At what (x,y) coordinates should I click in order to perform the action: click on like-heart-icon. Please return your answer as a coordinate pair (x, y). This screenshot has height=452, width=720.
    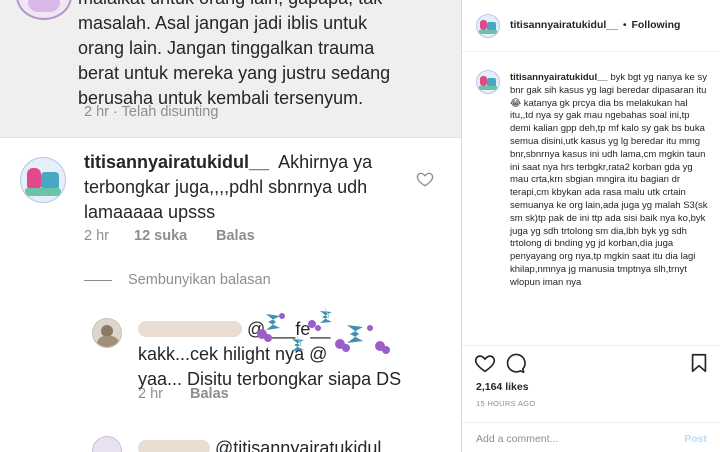
    Looking at the image, I should click on (425, 179).